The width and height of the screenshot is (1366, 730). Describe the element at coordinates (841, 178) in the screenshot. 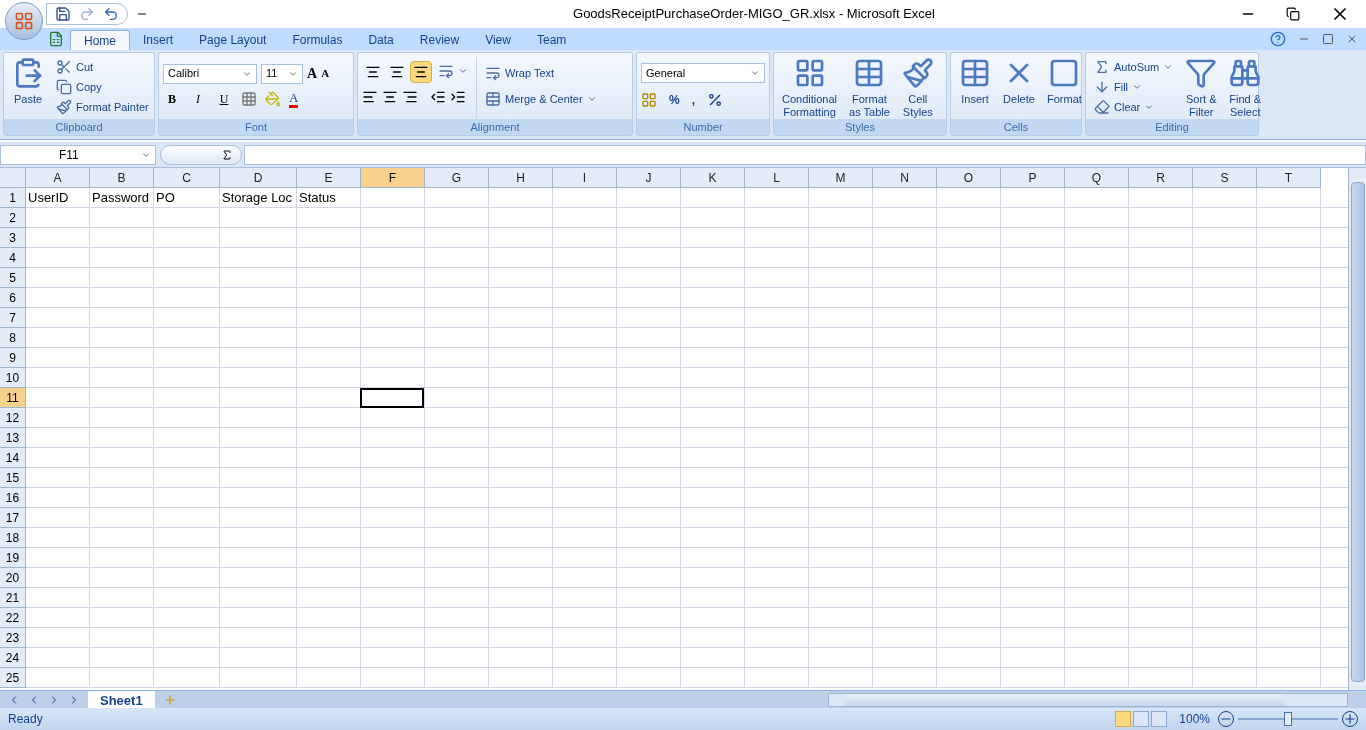

I see `column-header: M` at that location.